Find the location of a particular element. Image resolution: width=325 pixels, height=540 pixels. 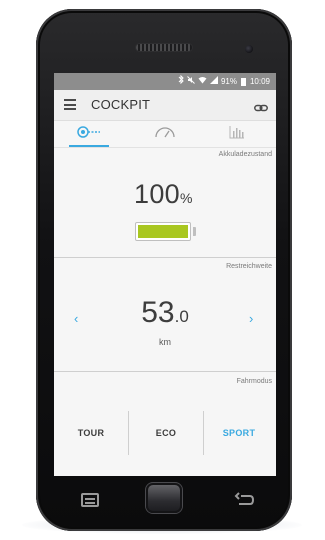

page-title: COCKPIT is located at coordinates (121, 104).